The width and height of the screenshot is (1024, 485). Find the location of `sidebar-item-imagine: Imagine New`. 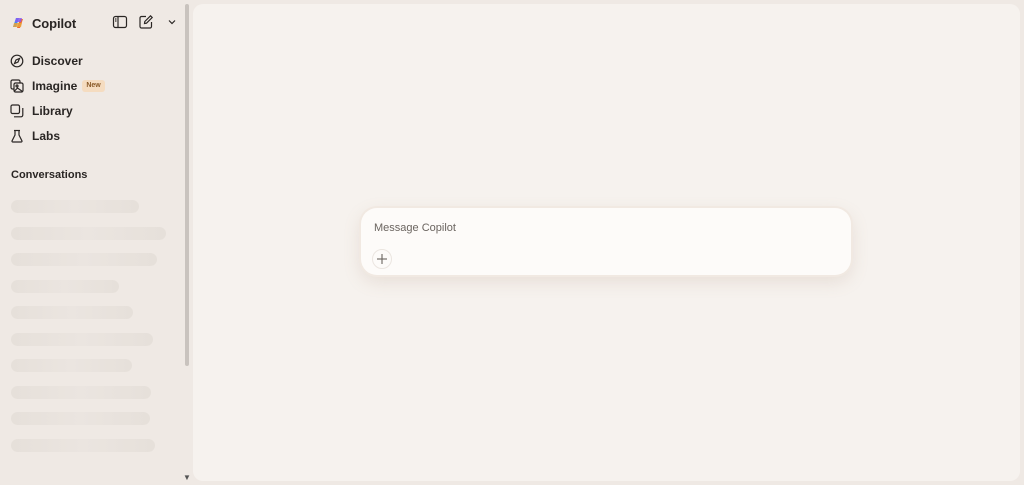

sidebar-item-imagine: Imagine New is located at coordinates (95, 85).